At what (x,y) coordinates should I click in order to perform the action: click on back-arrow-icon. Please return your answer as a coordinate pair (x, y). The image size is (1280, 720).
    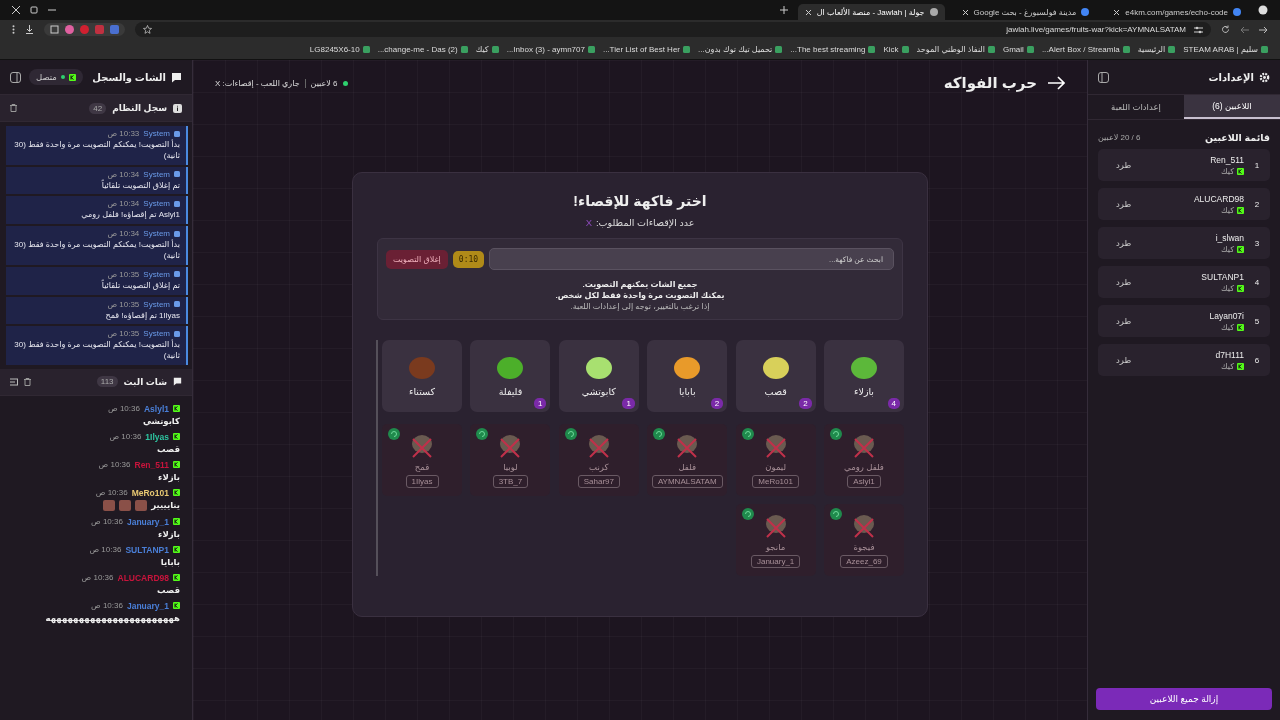
    Looking at the image, I should click on (1263, 29).